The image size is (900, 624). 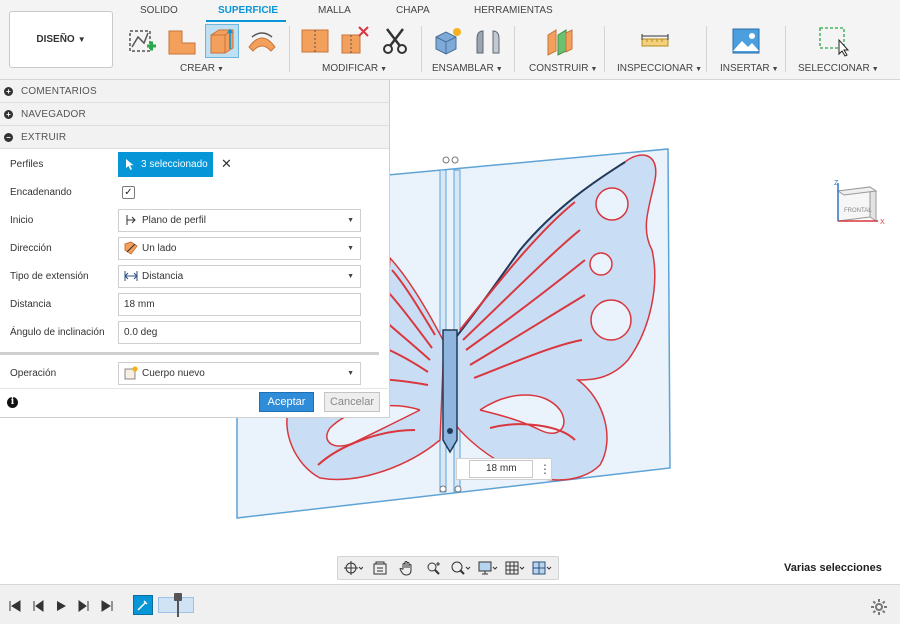 What do you see at coordinates (450, 604) in the screenshot?
I see `timeline` at bounding box center [450, 604].